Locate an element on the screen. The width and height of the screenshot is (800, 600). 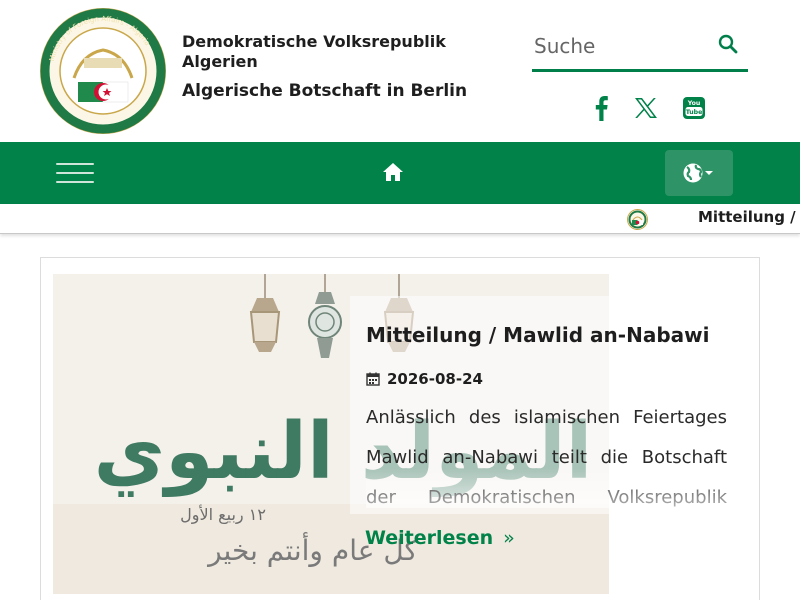
chevron-right-icon: » is located at coordinates (509, 538).